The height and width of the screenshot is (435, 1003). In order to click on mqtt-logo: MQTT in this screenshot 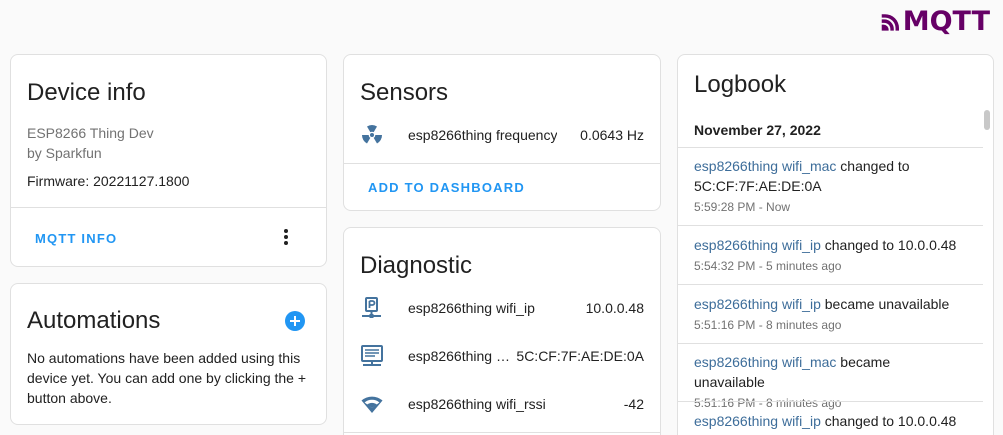, I will do `click(935, 22)`.